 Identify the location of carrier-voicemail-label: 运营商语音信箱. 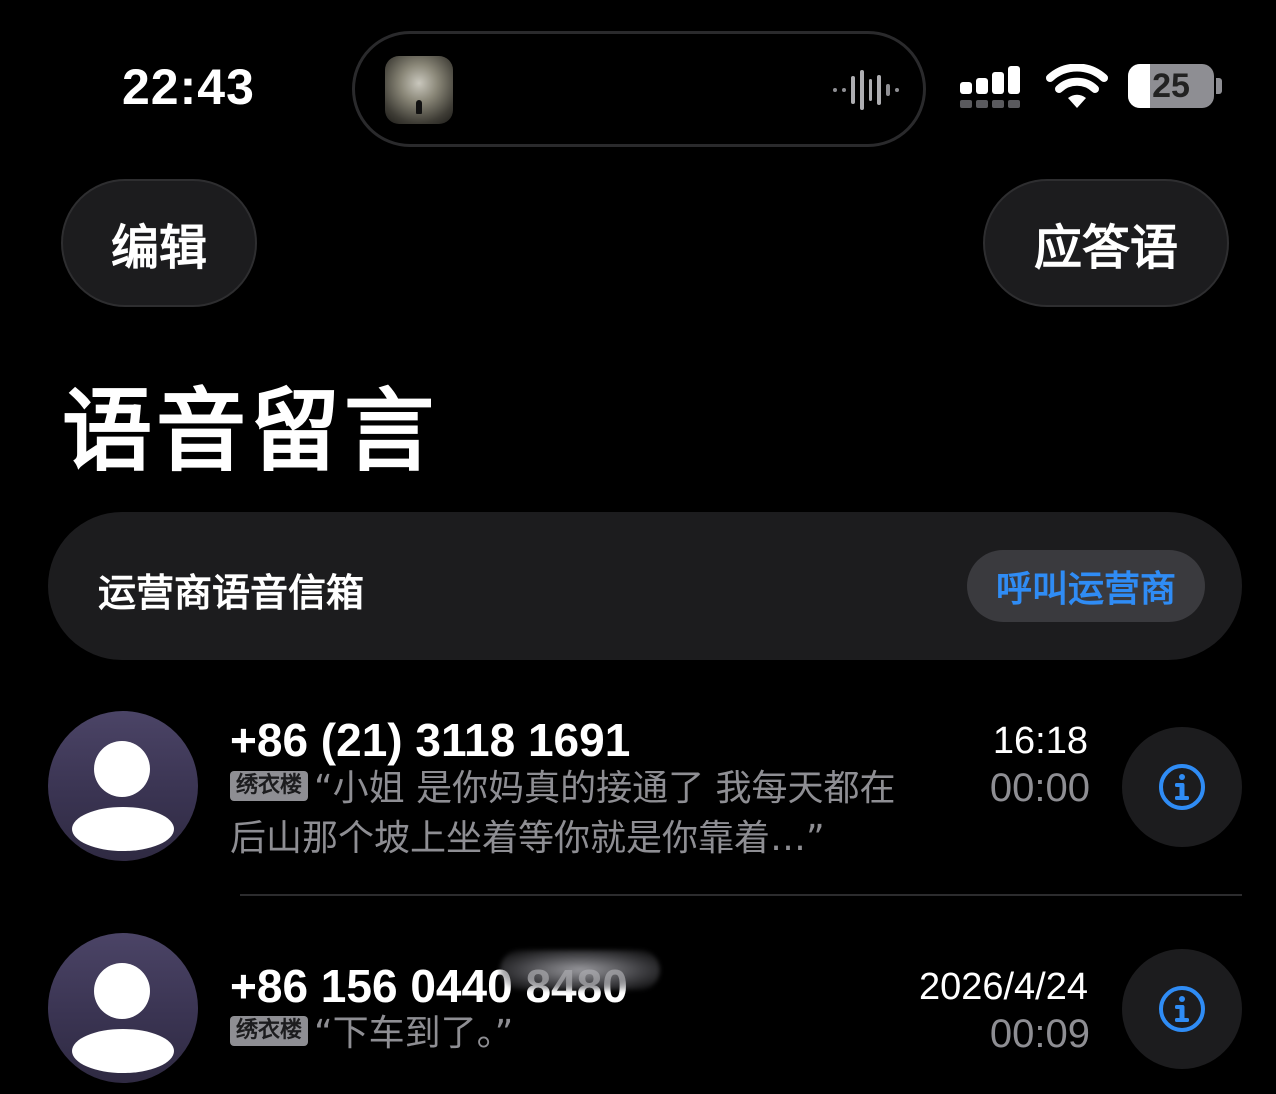
(231, 593).